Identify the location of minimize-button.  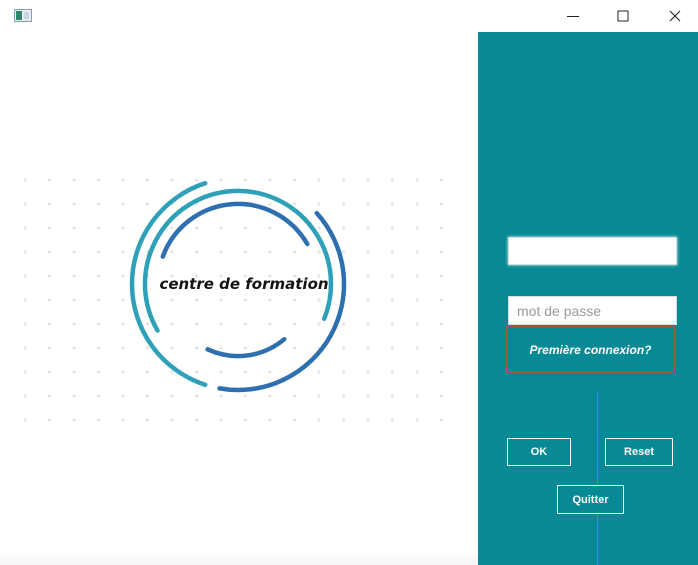
(573, 16).